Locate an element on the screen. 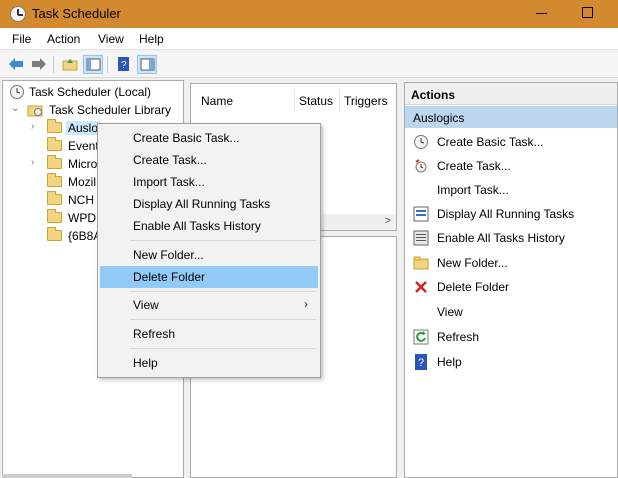 The image size is (618, 478). ctx-display-running-tasks: Display All Running Tasks is located at coordinates (209, 204).